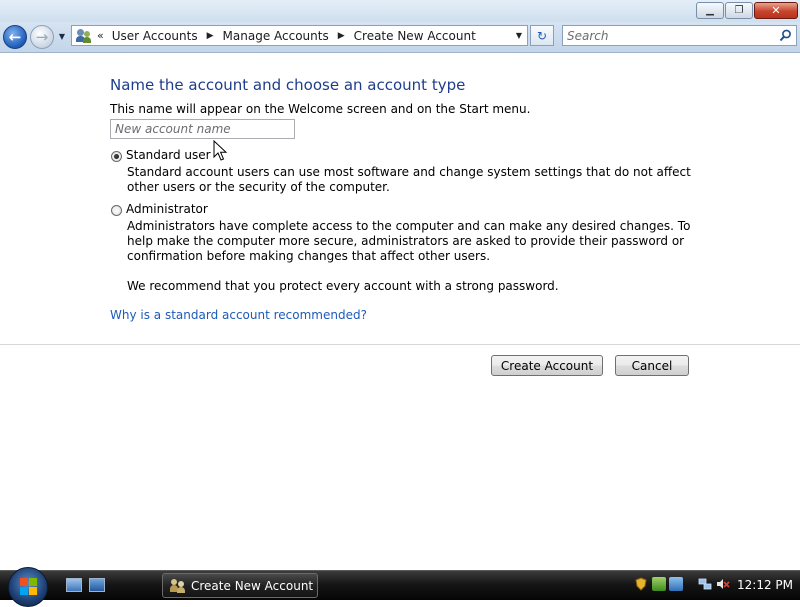  What do you see at coordinates (415, 36) in the screenshot?
I see `breadcrumb-create-new-account: Create New Account` at bounding box center [415, 36].